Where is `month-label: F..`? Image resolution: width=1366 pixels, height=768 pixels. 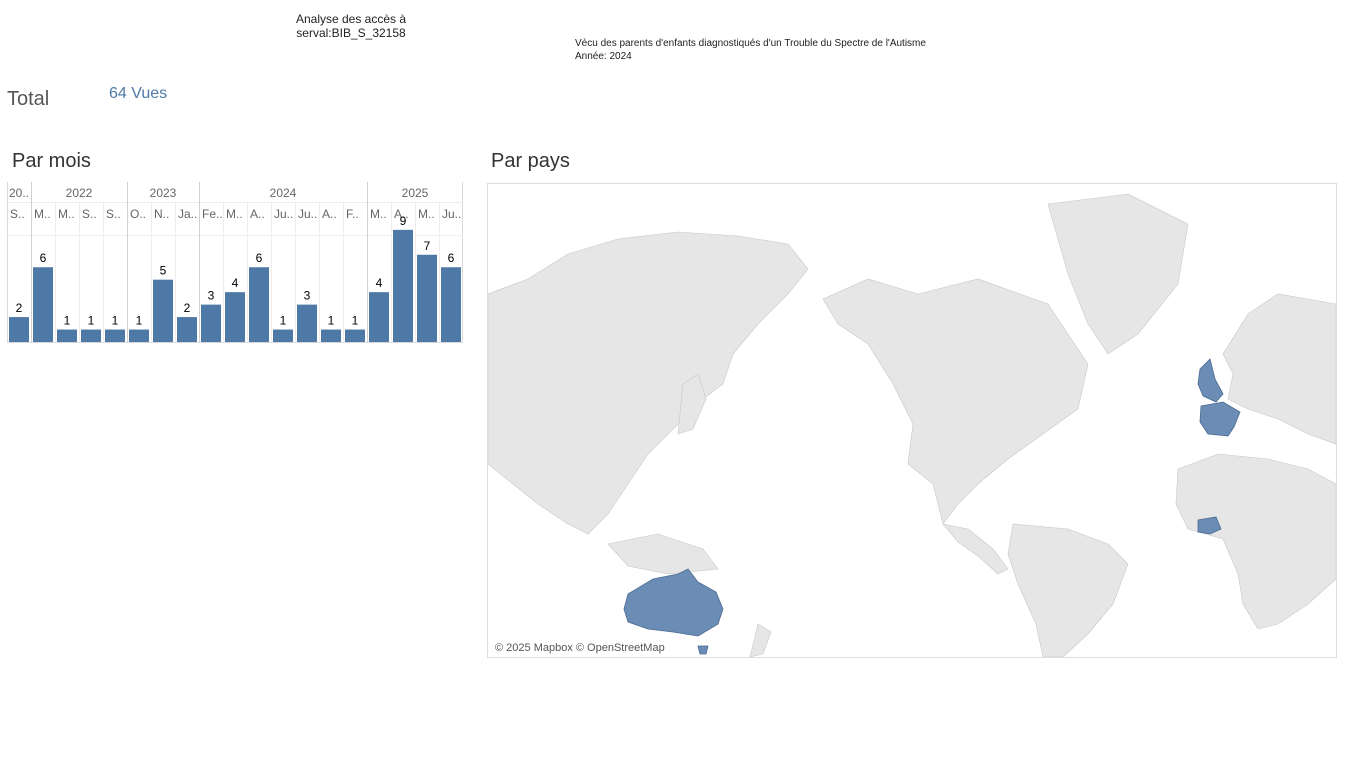 month-label: F.. is located at coordinates (352, 214).